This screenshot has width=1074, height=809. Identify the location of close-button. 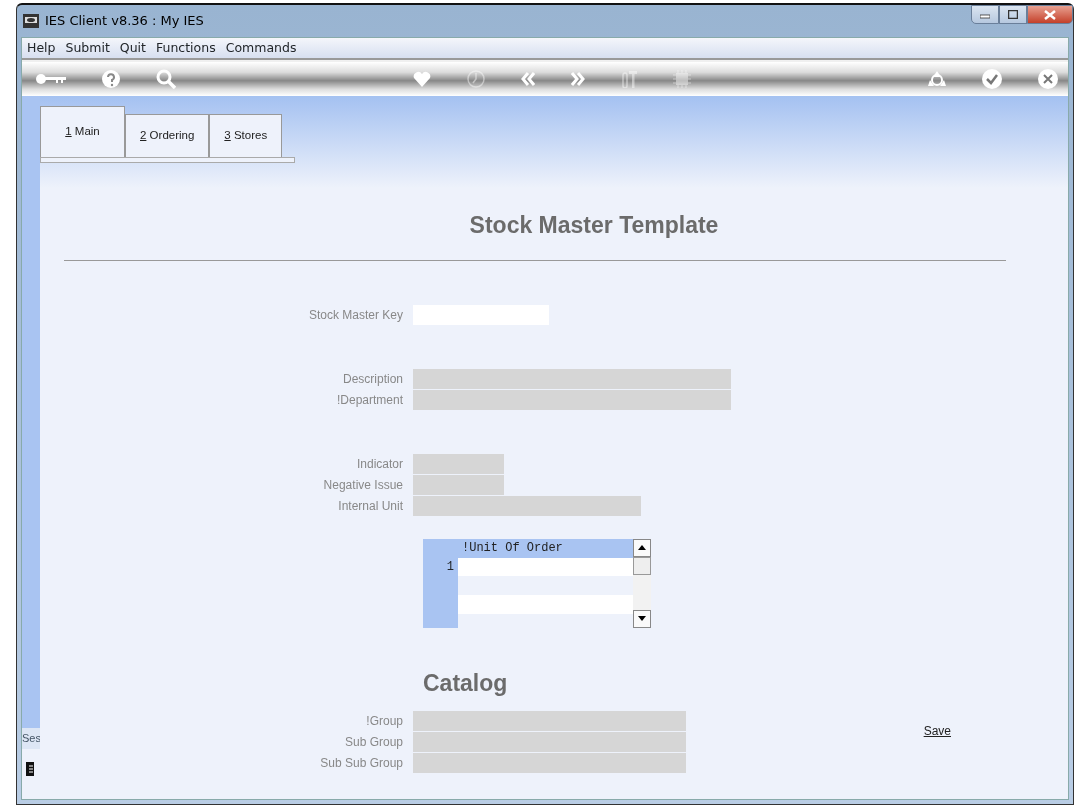
(1050, 14).